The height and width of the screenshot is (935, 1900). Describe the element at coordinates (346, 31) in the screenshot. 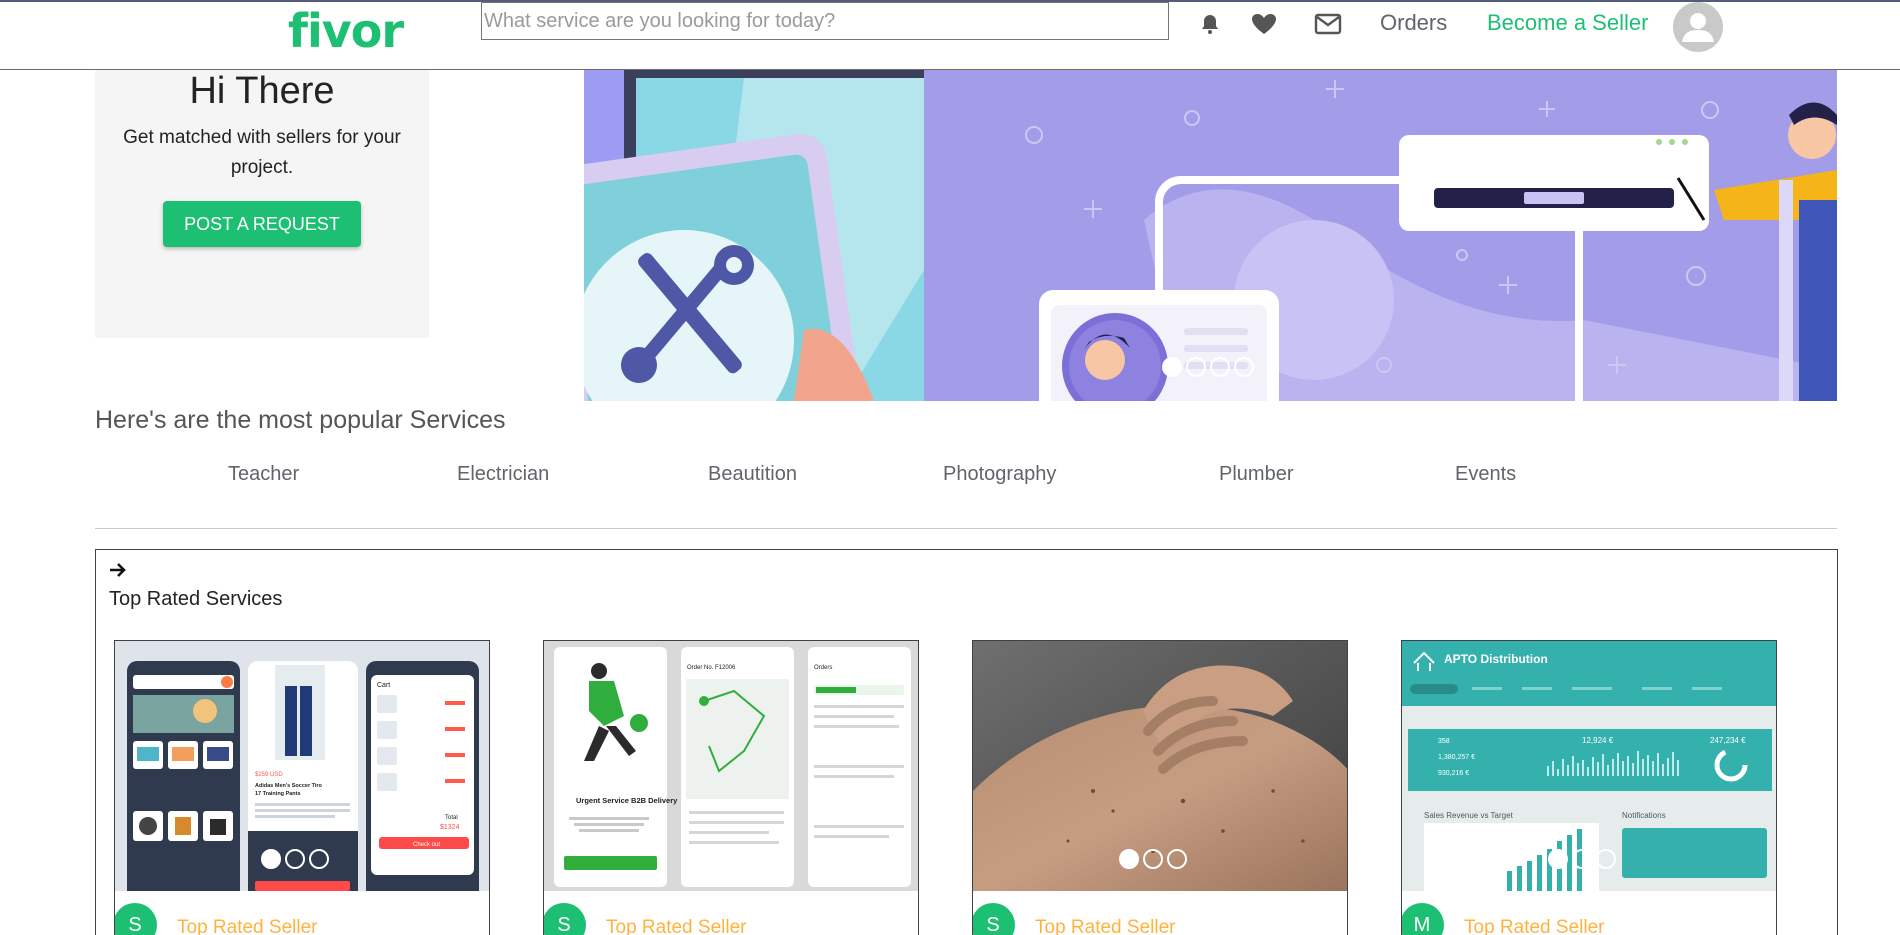

I see `logo: fivor` at that location.